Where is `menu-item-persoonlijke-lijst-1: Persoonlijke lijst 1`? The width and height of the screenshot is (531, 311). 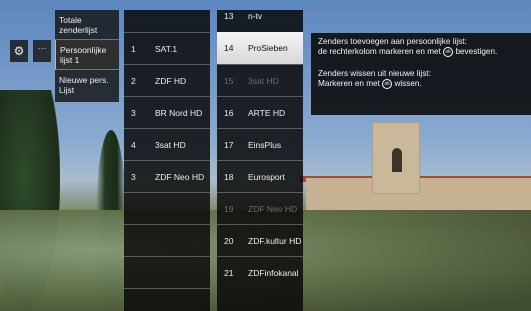
menu-item-persoonlijke-lijst-1: Persoonlijke lijst 1 is located at coordinates (87, 55).